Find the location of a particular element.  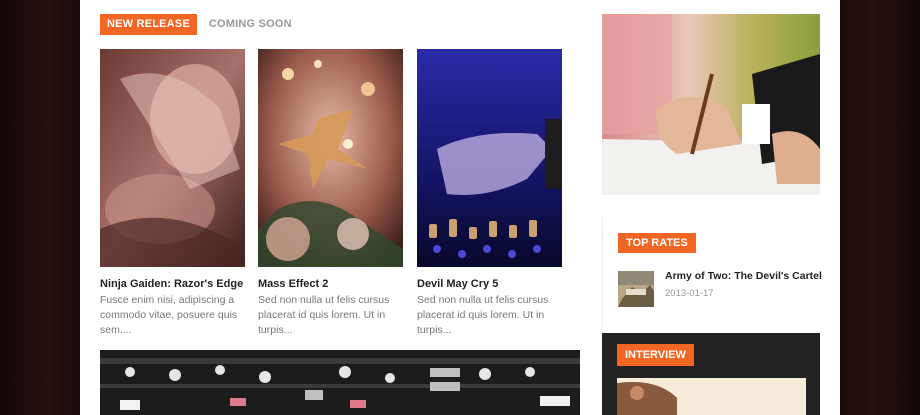

background-left is located at coordinates (40, 207).